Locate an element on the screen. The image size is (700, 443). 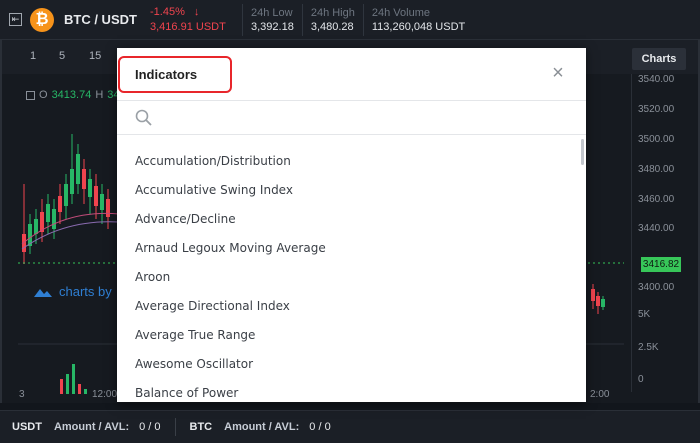
tradingview-watermark: charts by is located at coordinates (72, 291).